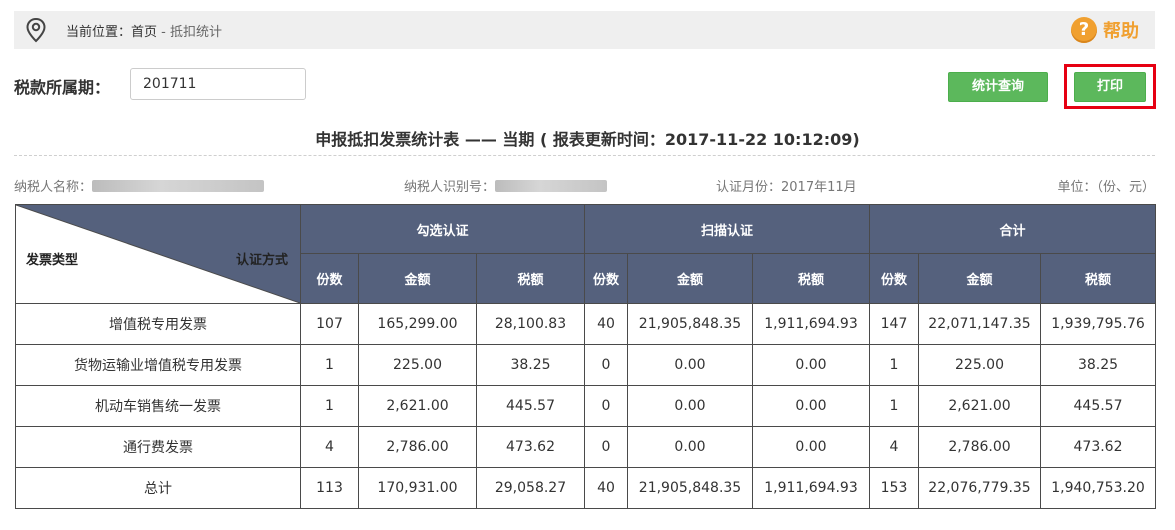  I want to click on table-cell: 165,299.00, so click(417, 324).